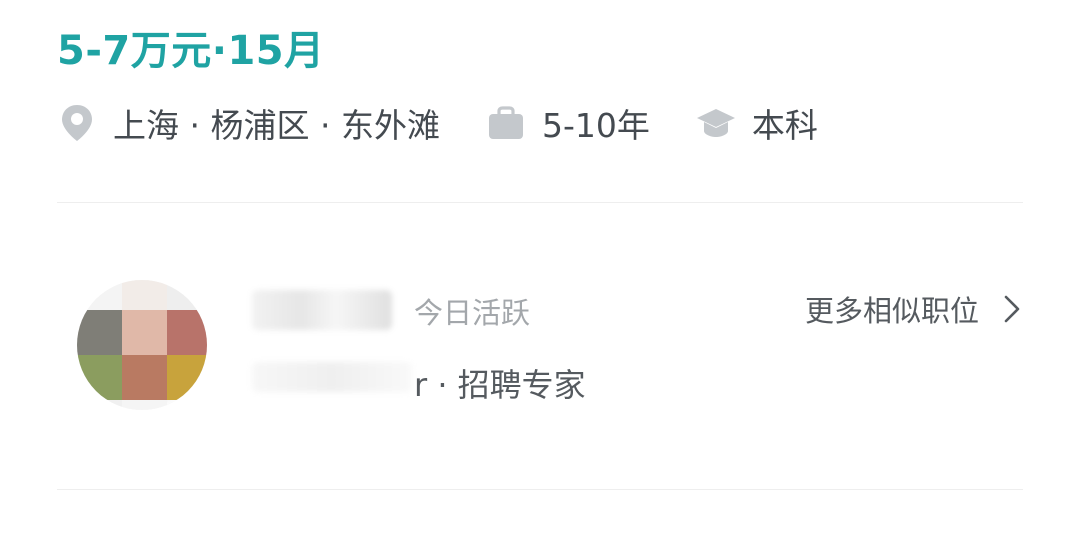  What do you see at coordinates (540, 489) in the screenshot?
I see `section-divider-bottom` at bounding box center [540, 489].